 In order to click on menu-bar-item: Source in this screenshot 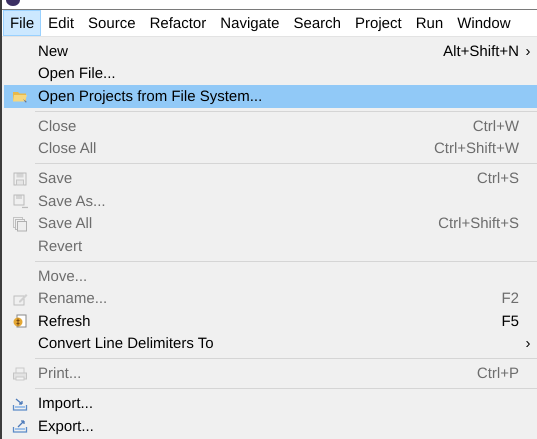, I will do `click(112, 23)`.